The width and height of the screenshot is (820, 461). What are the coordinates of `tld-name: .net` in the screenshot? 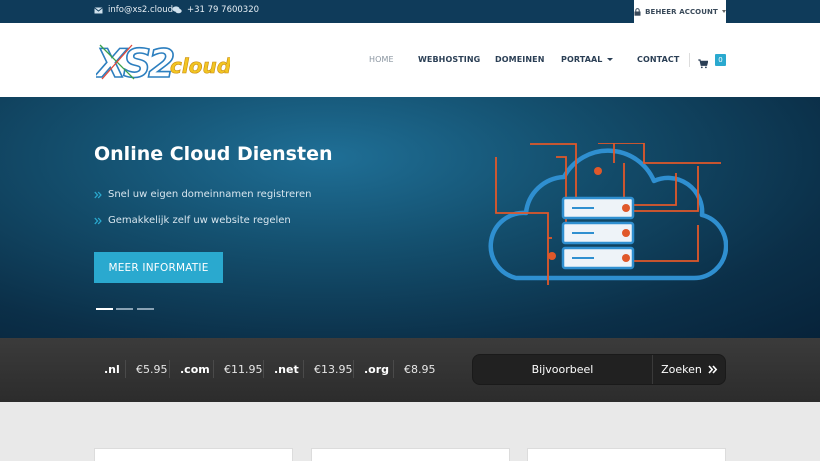 It's located at (286, 369).